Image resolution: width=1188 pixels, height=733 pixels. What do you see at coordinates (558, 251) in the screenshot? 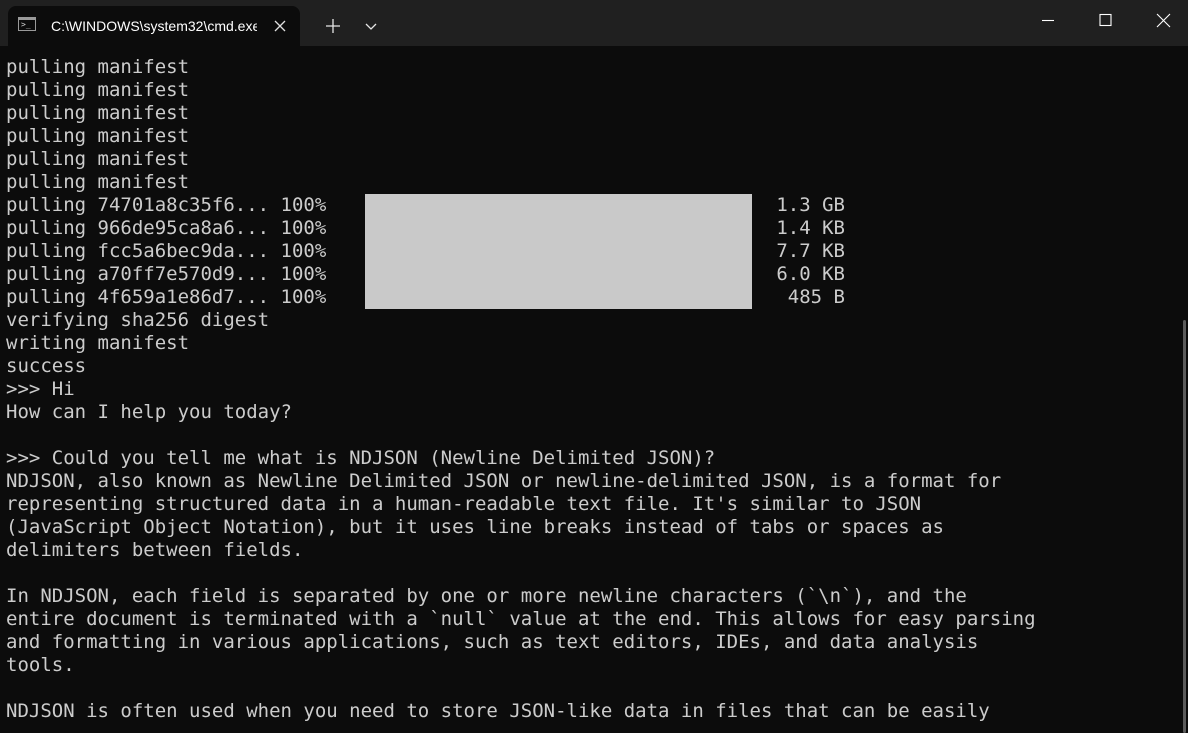
I see `download-progress-bars` at bounding box center [558, 251].